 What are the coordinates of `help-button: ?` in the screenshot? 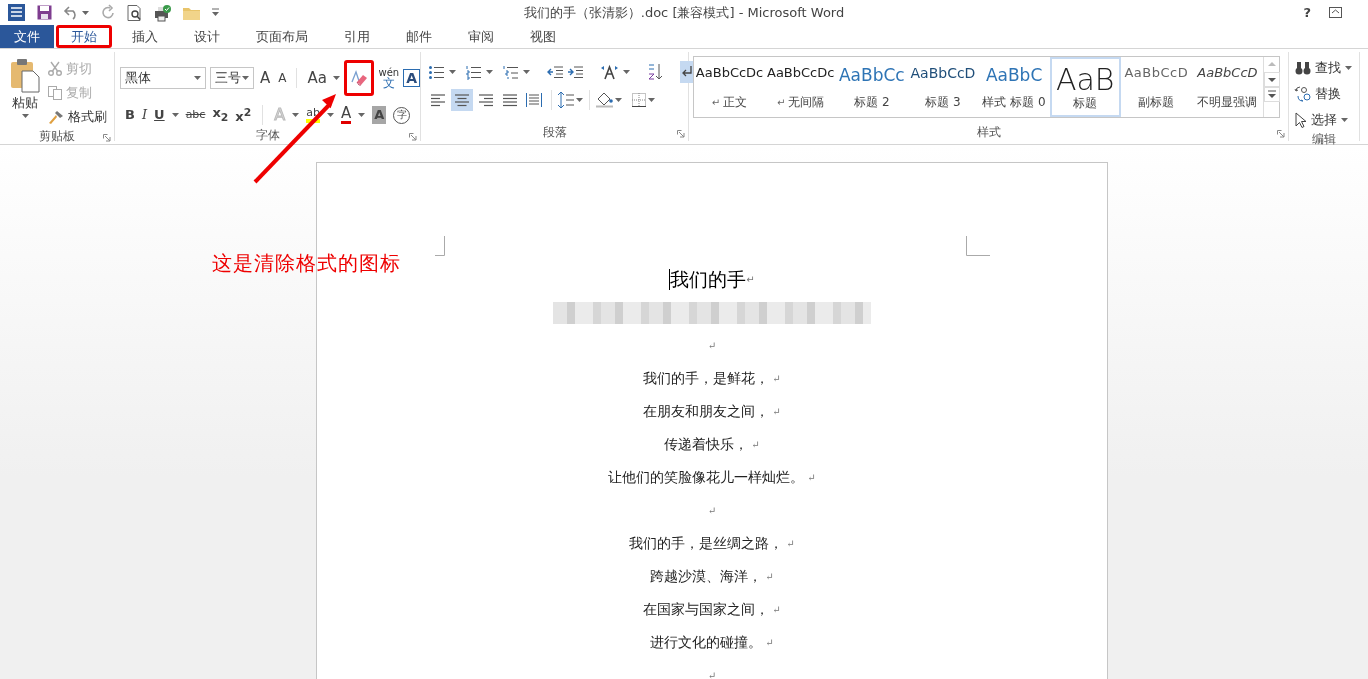 It's located at (1307, 12).